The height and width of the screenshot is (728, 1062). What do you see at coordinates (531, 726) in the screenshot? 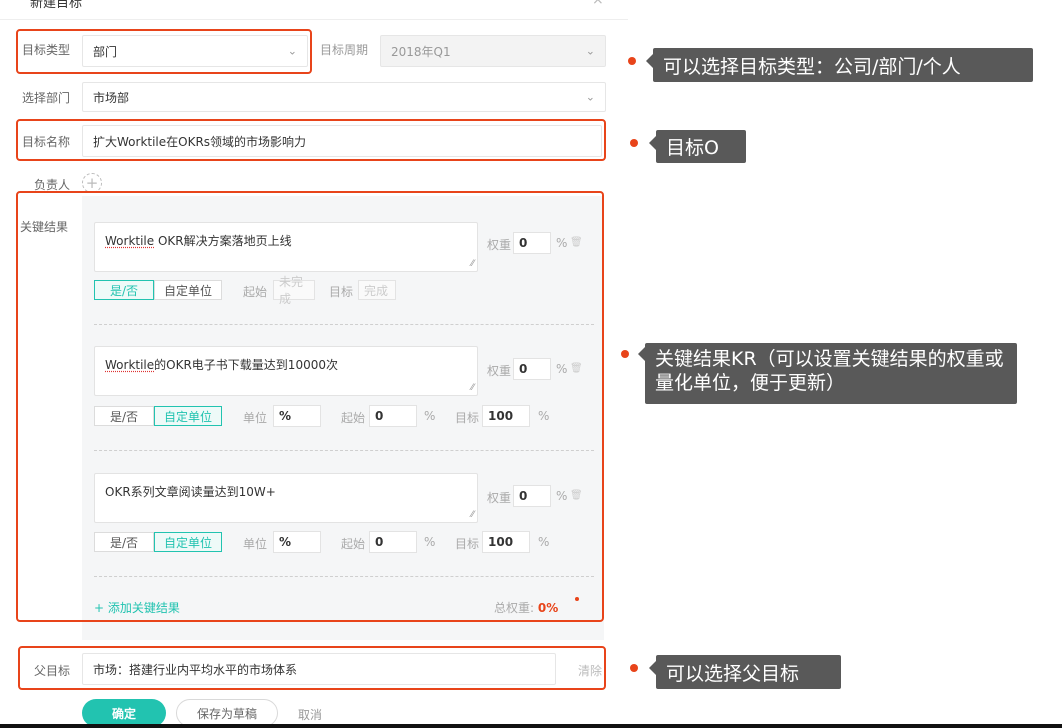
I see `bottom-edge` at bounding box center [531, 726].